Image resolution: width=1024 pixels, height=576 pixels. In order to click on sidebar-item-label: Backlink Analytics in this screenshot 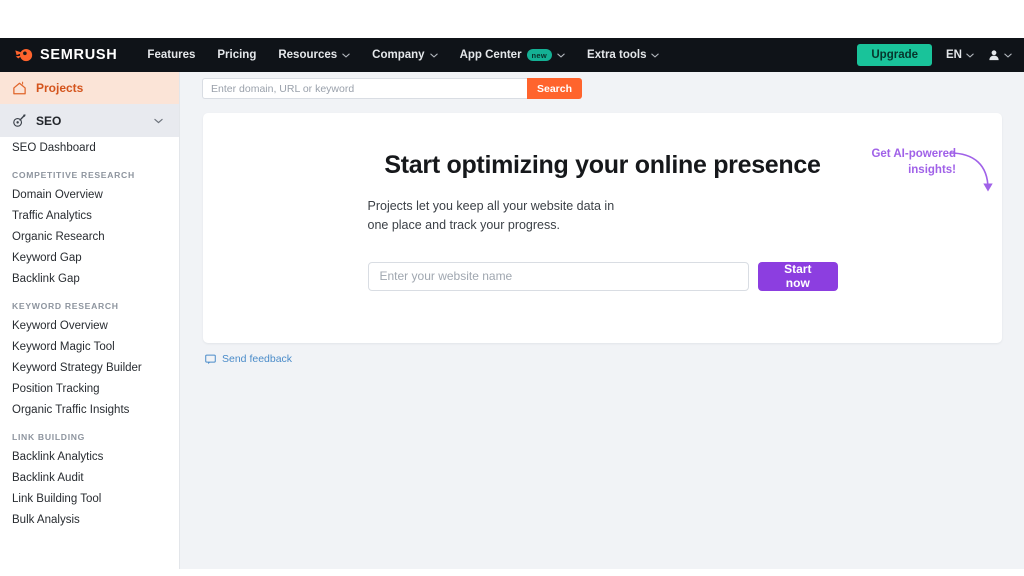, I will do `click(58, 456)`.